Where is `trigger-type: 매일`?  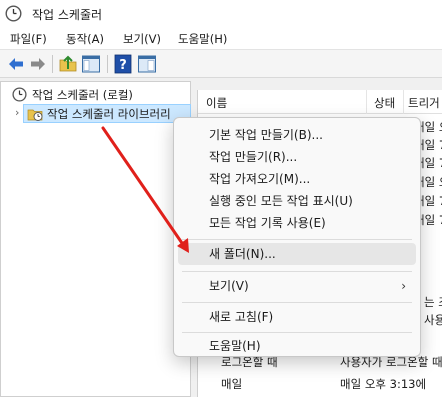 trigger-type: 매일 is located at coordinates (232, 384).